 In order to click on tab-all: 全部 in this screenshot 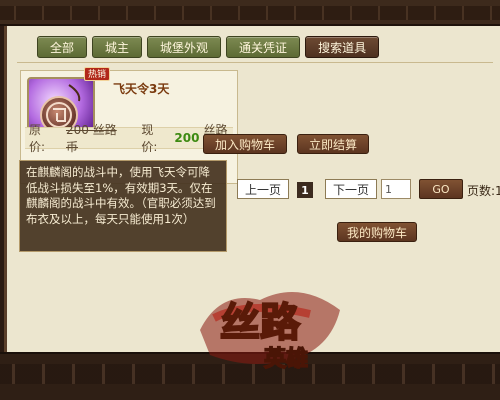, I will do `click(62, 47)`.